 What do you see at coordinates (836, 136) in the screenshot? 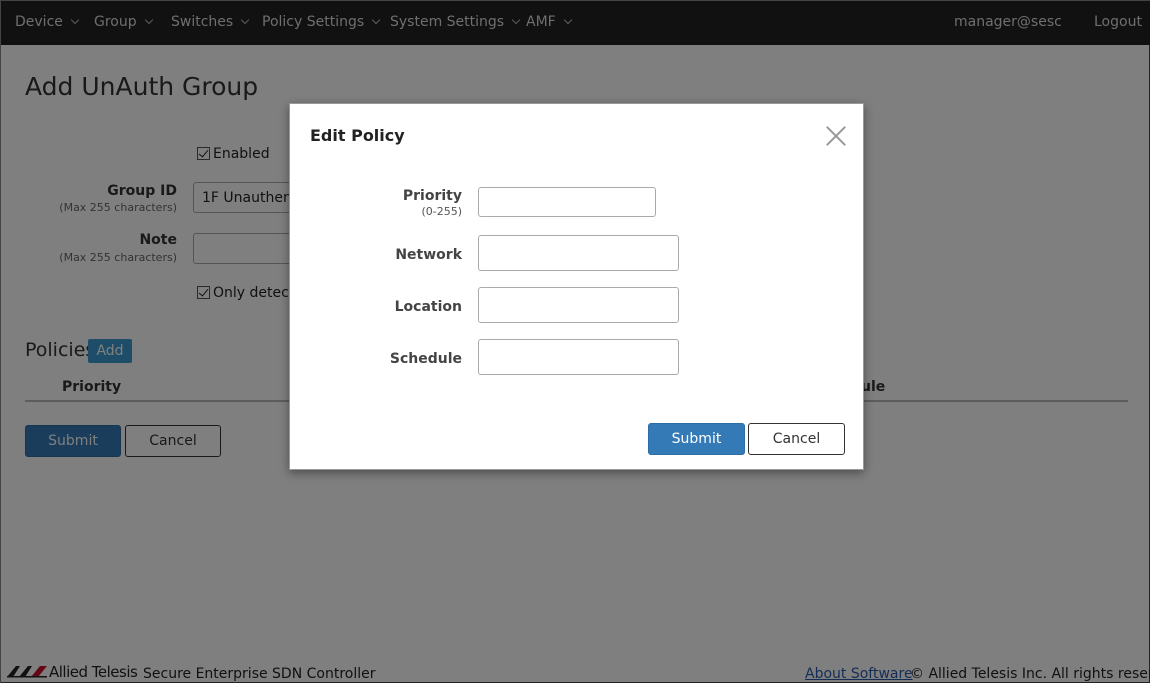
I see `close-icon` at bounding box center [836, 136].